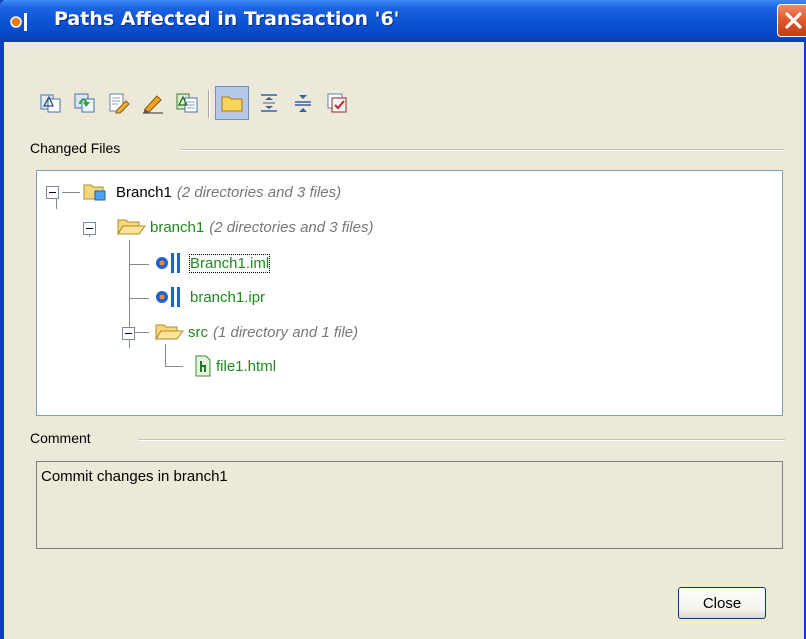 The height and width of the screenshot is (639, 806). Describe the element at coordinates (234, 366) in the screenshot. I see `tree-item-file1-html: file1.html` at that location.